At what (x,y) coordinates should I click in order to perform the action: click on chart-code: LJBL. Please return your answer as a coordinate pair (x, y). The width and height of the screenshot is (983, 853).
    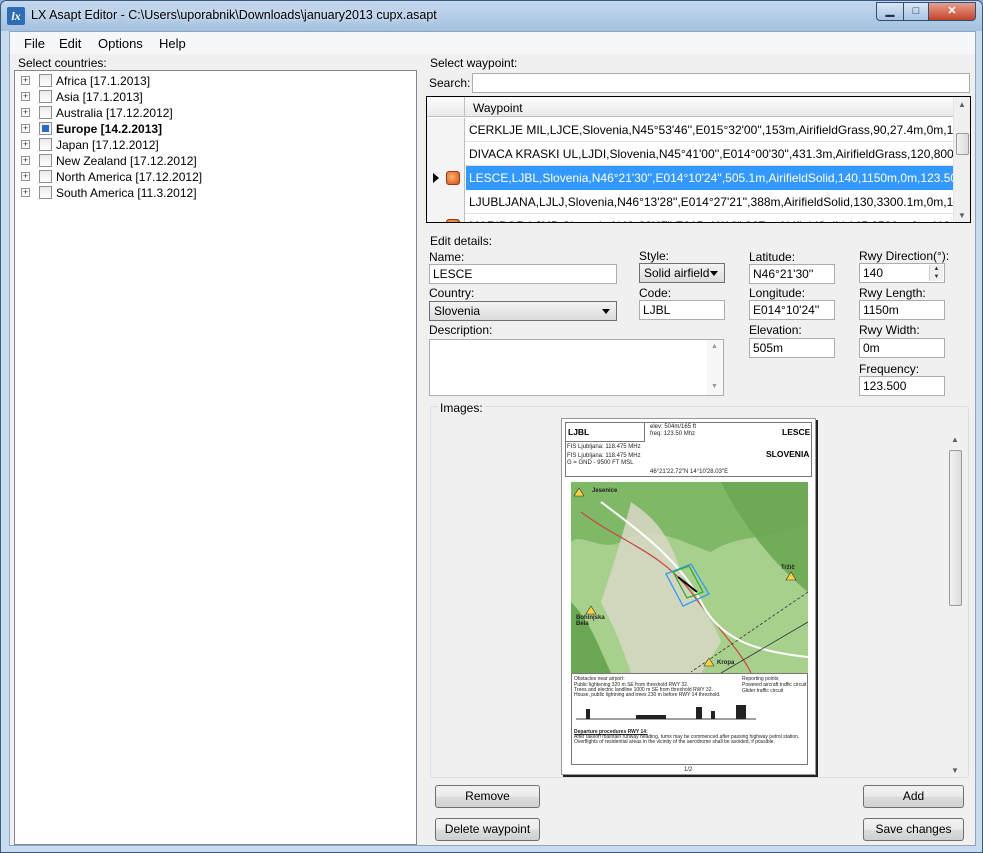
    Looking at the image, I should click on (579, 432).